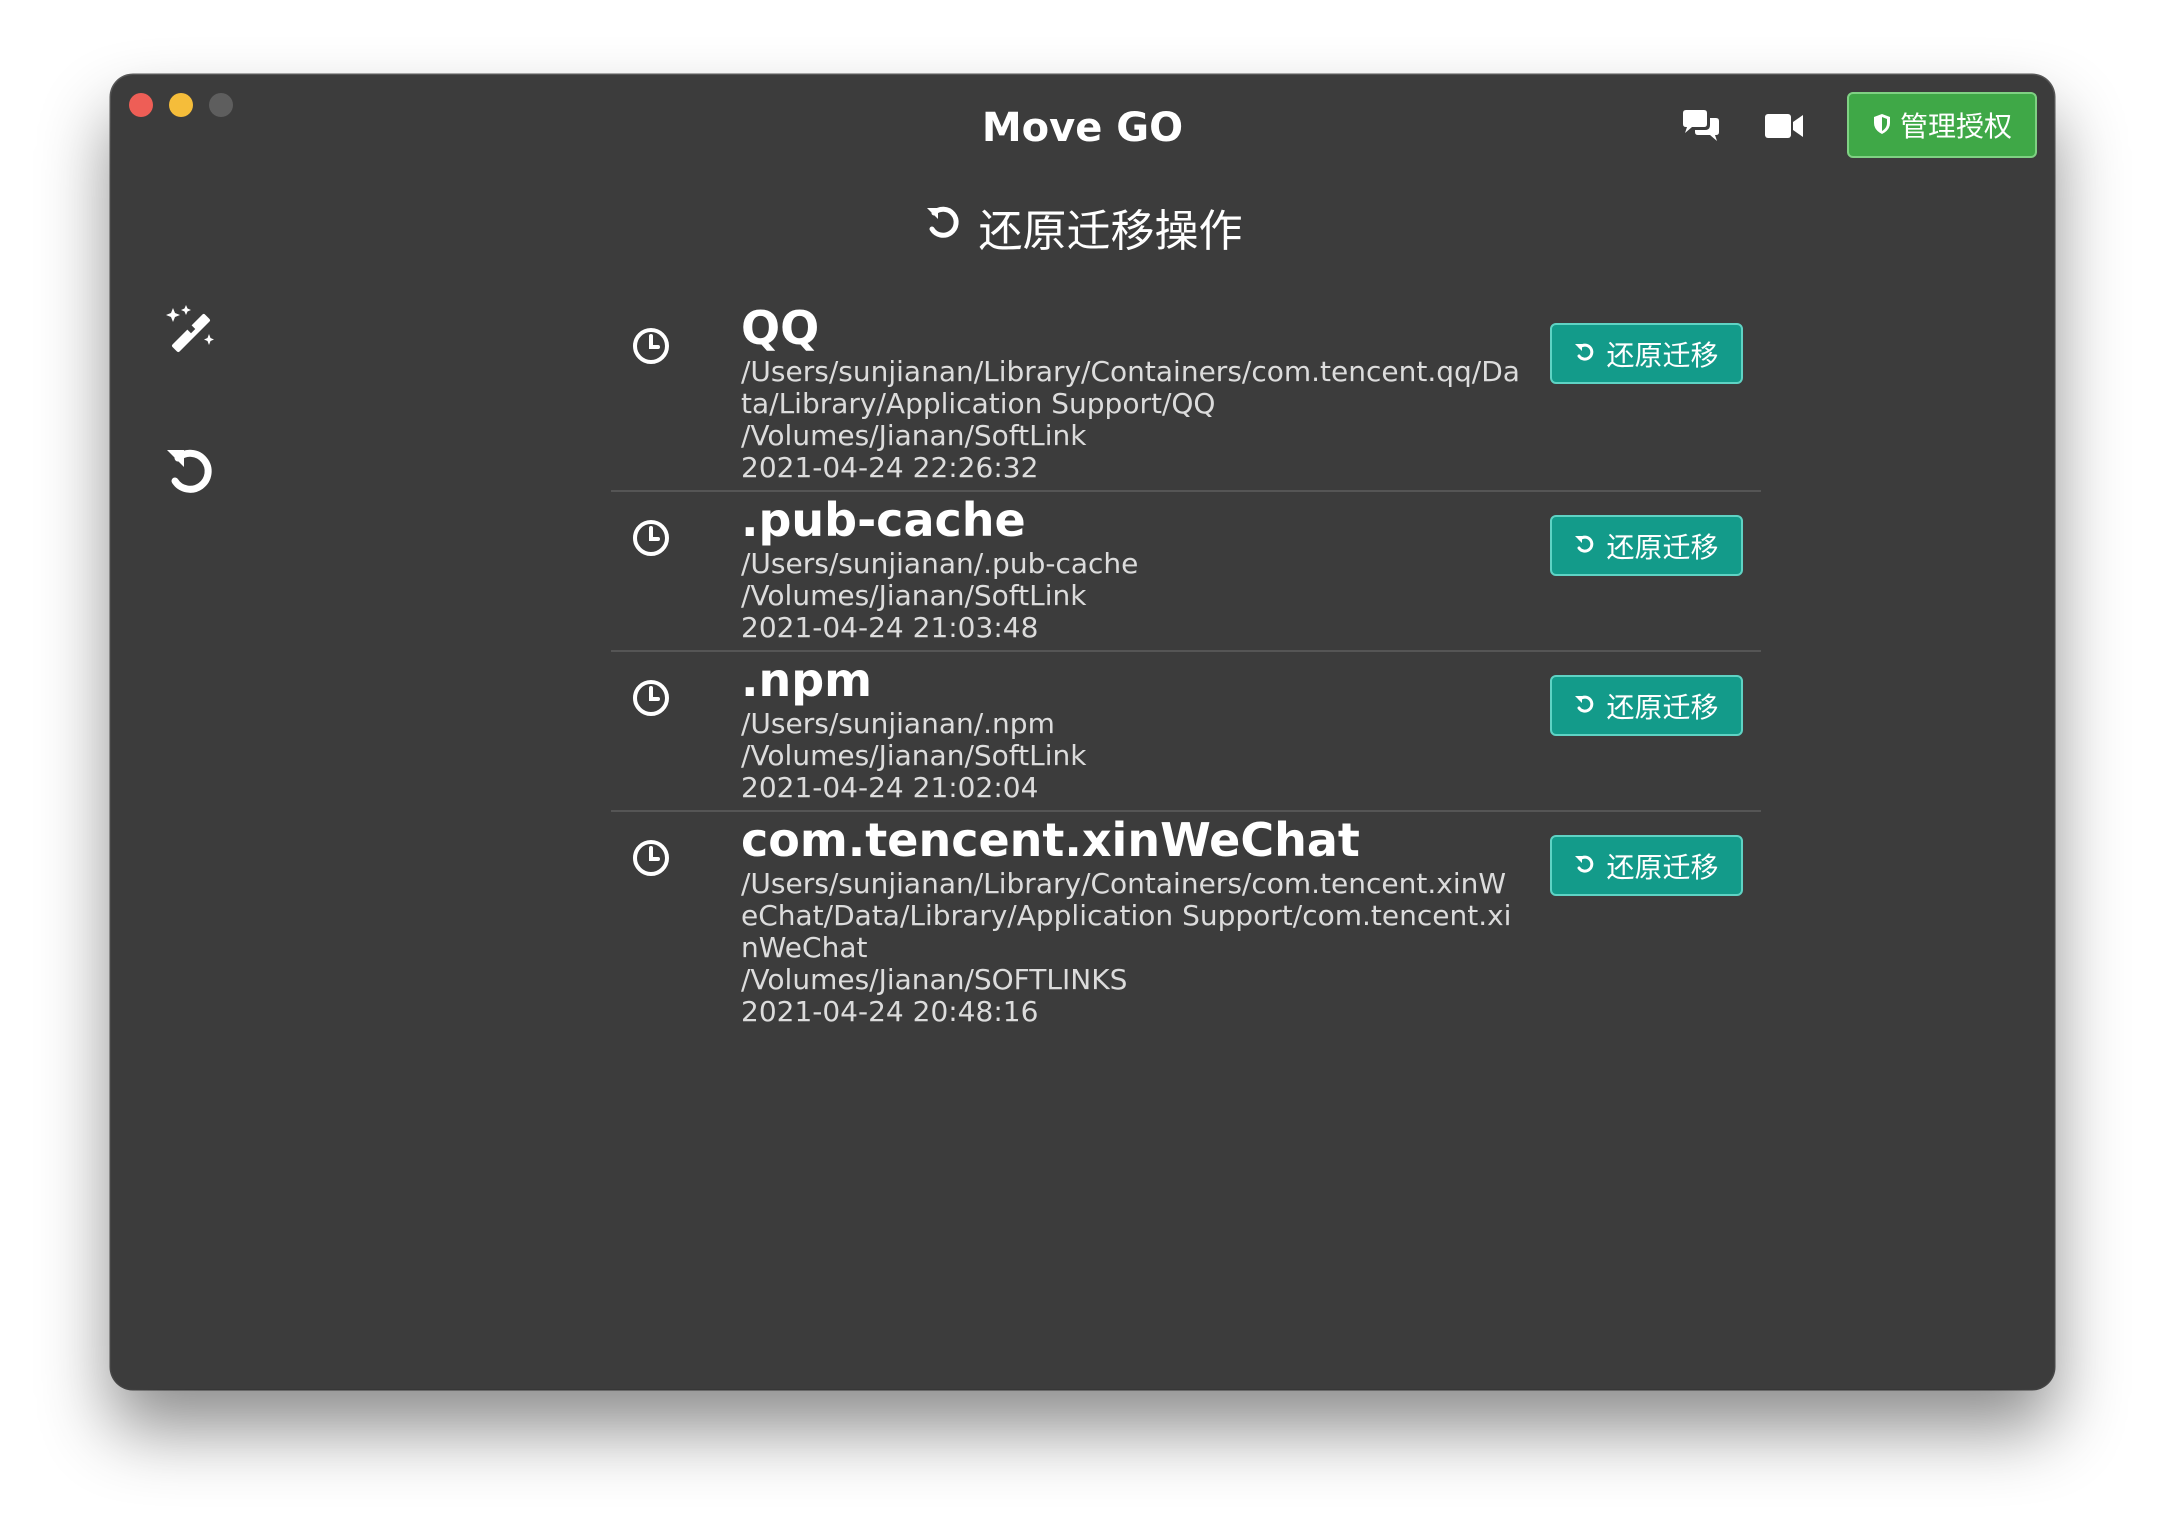 The image size is (2164, 1534). I want to click on sidebar-item-restore, so click(191, 473).